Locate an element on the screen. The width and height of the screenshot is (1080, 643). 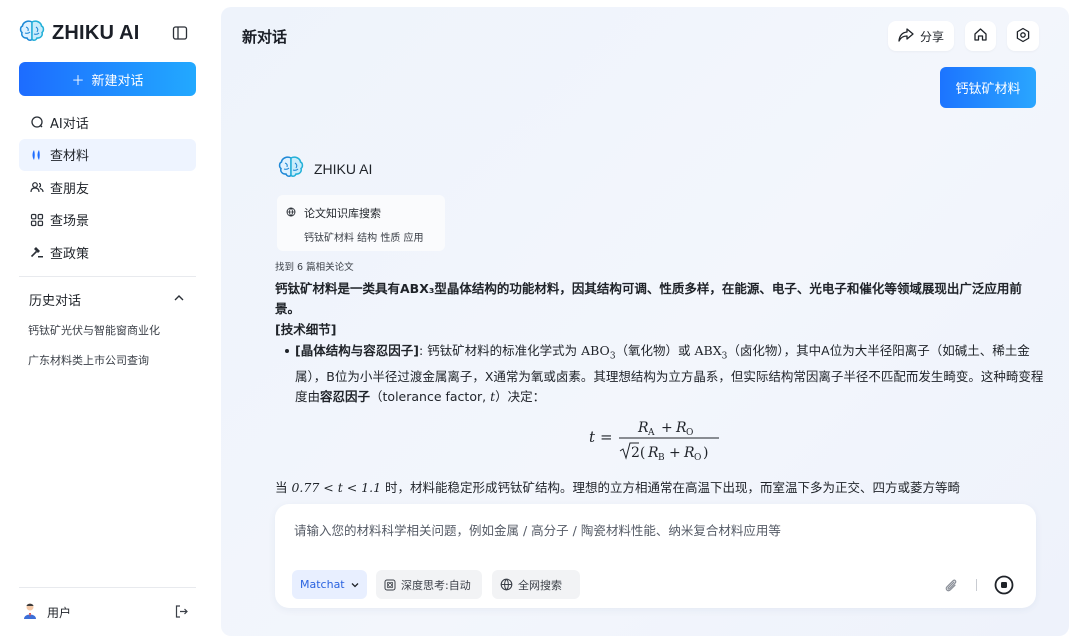
bullet-text: : 钙钛矿材料的标准化学式为 is located at coordinates (500, 350).